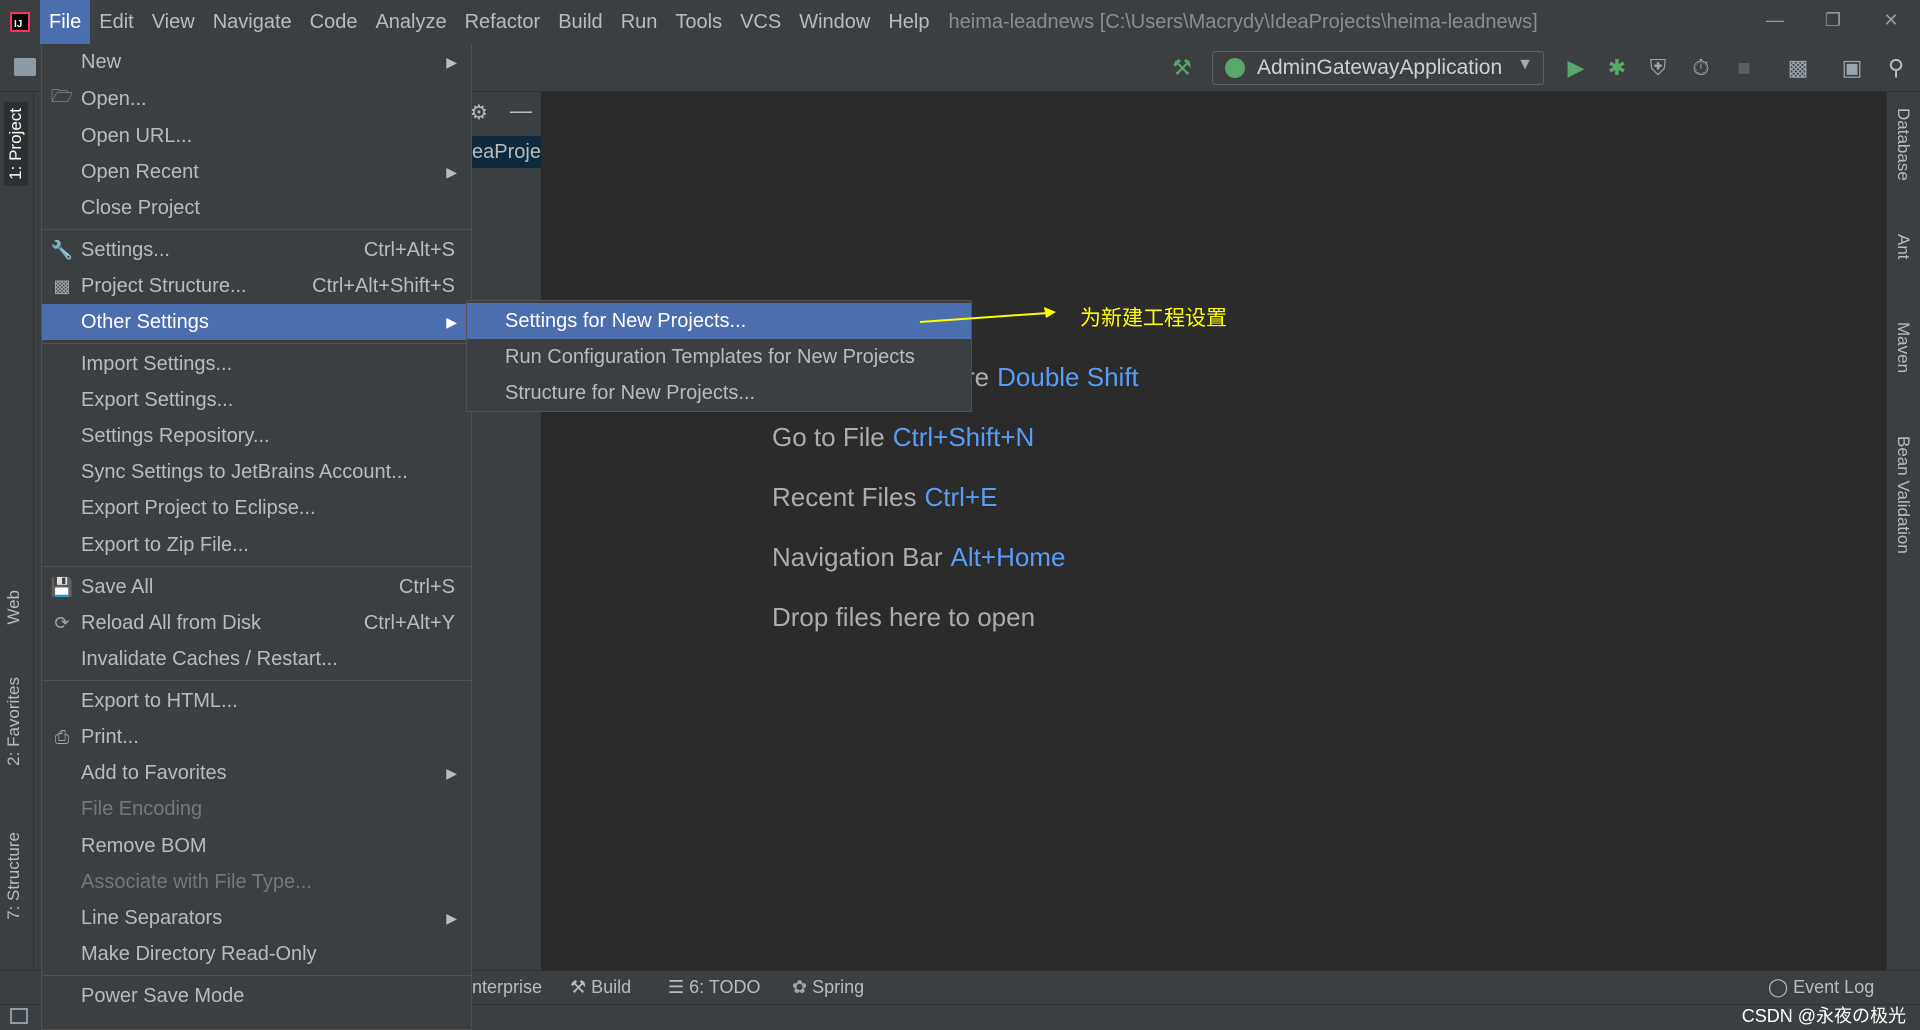 Image resolution: width=1920 pixels, height=1030 pixels. Describe the element at coordinates (334, 22) in the screenshot. I see `menu-code: Code` at that location.